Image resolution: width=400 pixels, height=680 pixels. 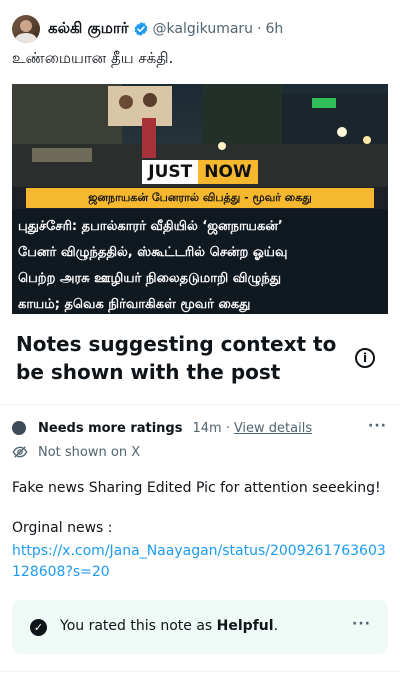 What do you see at coordinates (275, 29) in the screenshot?
I see `post-time: 6h` at bounding box center [275, 29].